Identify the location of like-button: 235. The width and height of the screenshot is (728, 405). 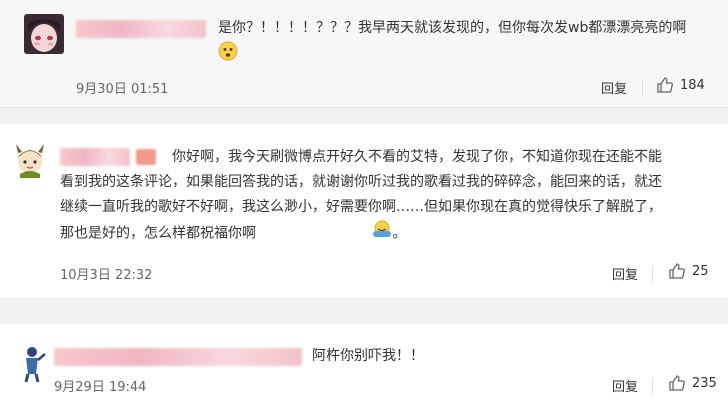
(692, 383).